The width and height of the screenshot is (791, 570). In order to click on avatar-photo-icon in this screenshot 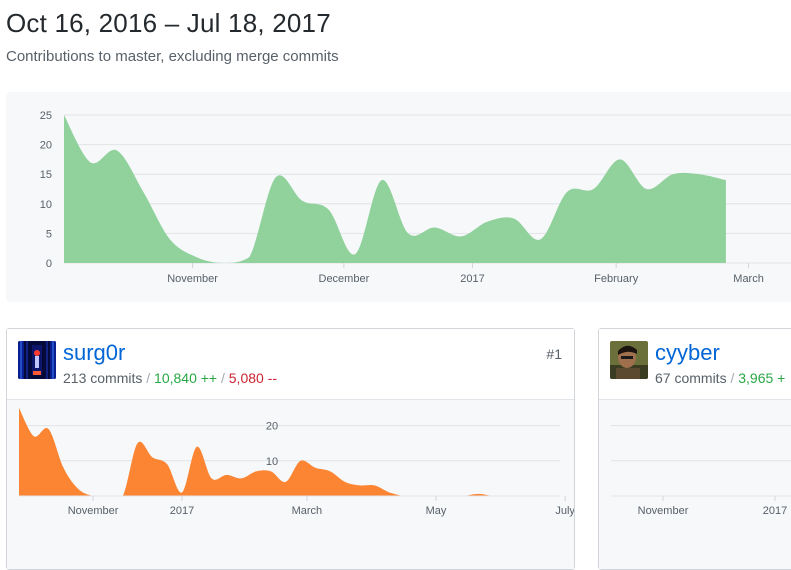, I will do `click(629, 360)`.